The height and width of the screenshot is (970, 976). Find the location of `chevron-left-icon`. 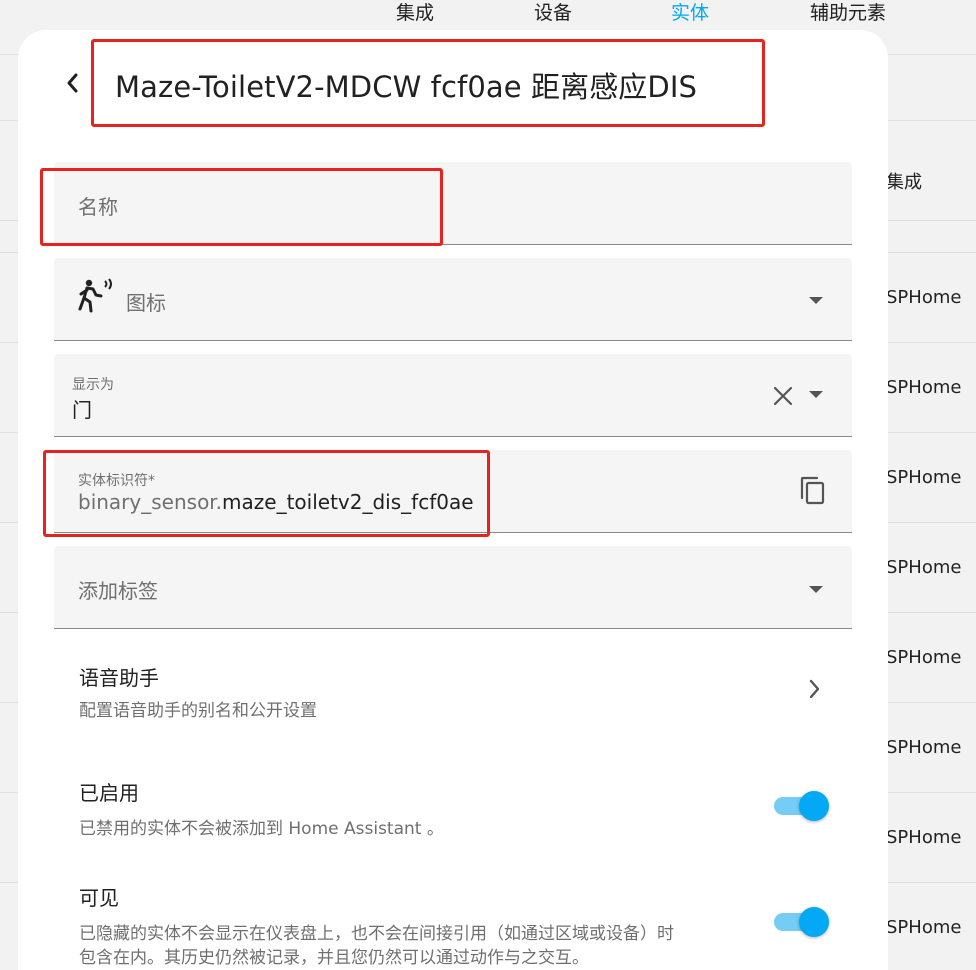

chevron-left-icon is located at coordinates (72, 83).